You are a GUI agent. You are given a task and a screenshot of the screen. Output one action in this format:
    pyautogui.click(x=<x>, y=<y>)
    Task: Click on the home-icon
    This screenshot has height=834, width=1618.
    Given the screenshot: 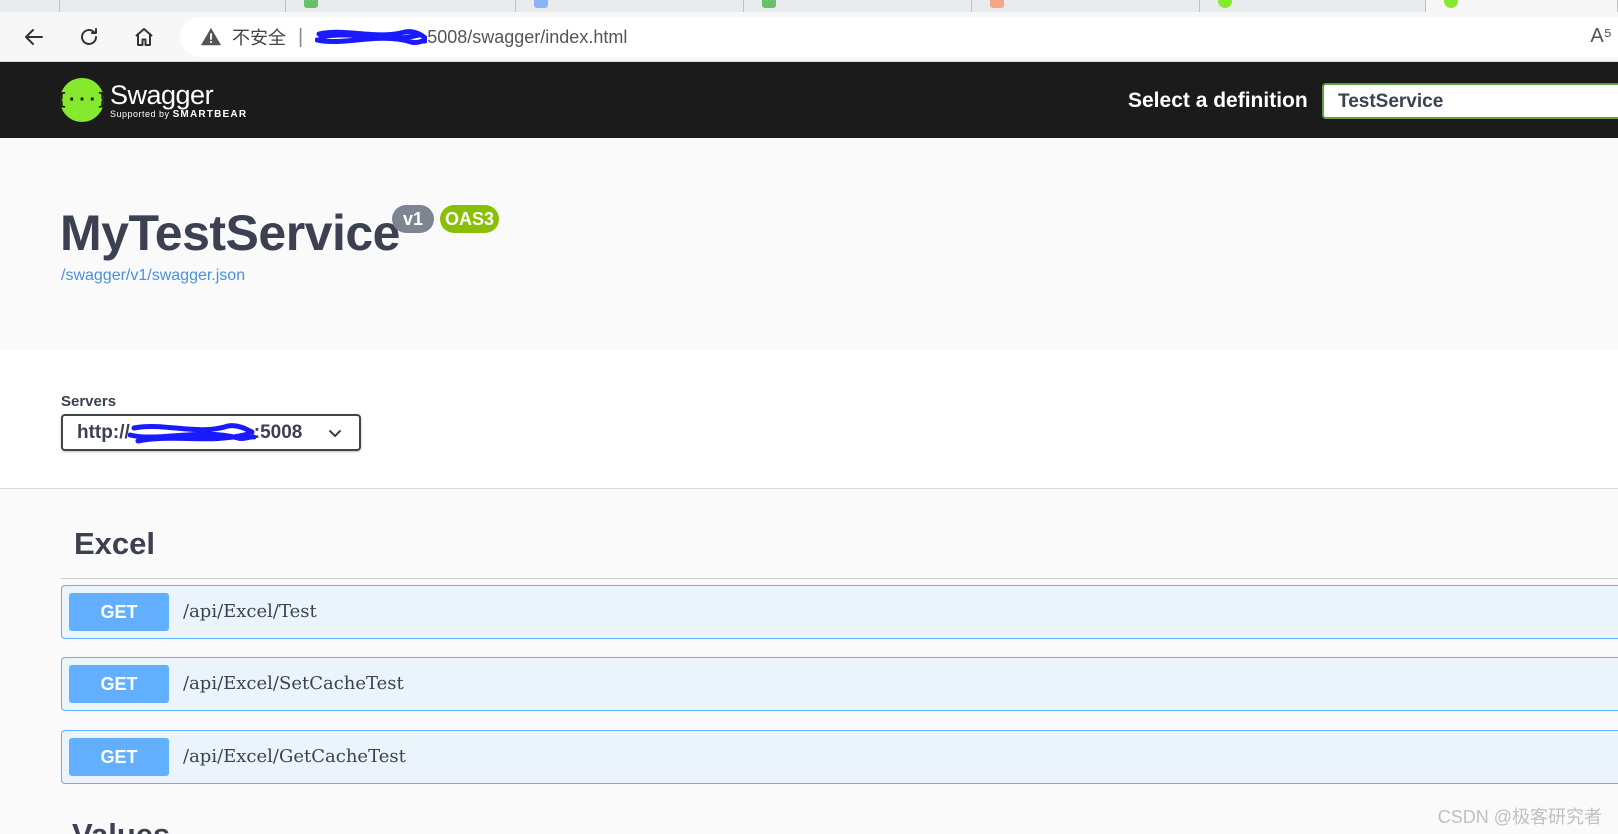 What is the action you would take?
    pyautogui.click(x=144, y=37)
    